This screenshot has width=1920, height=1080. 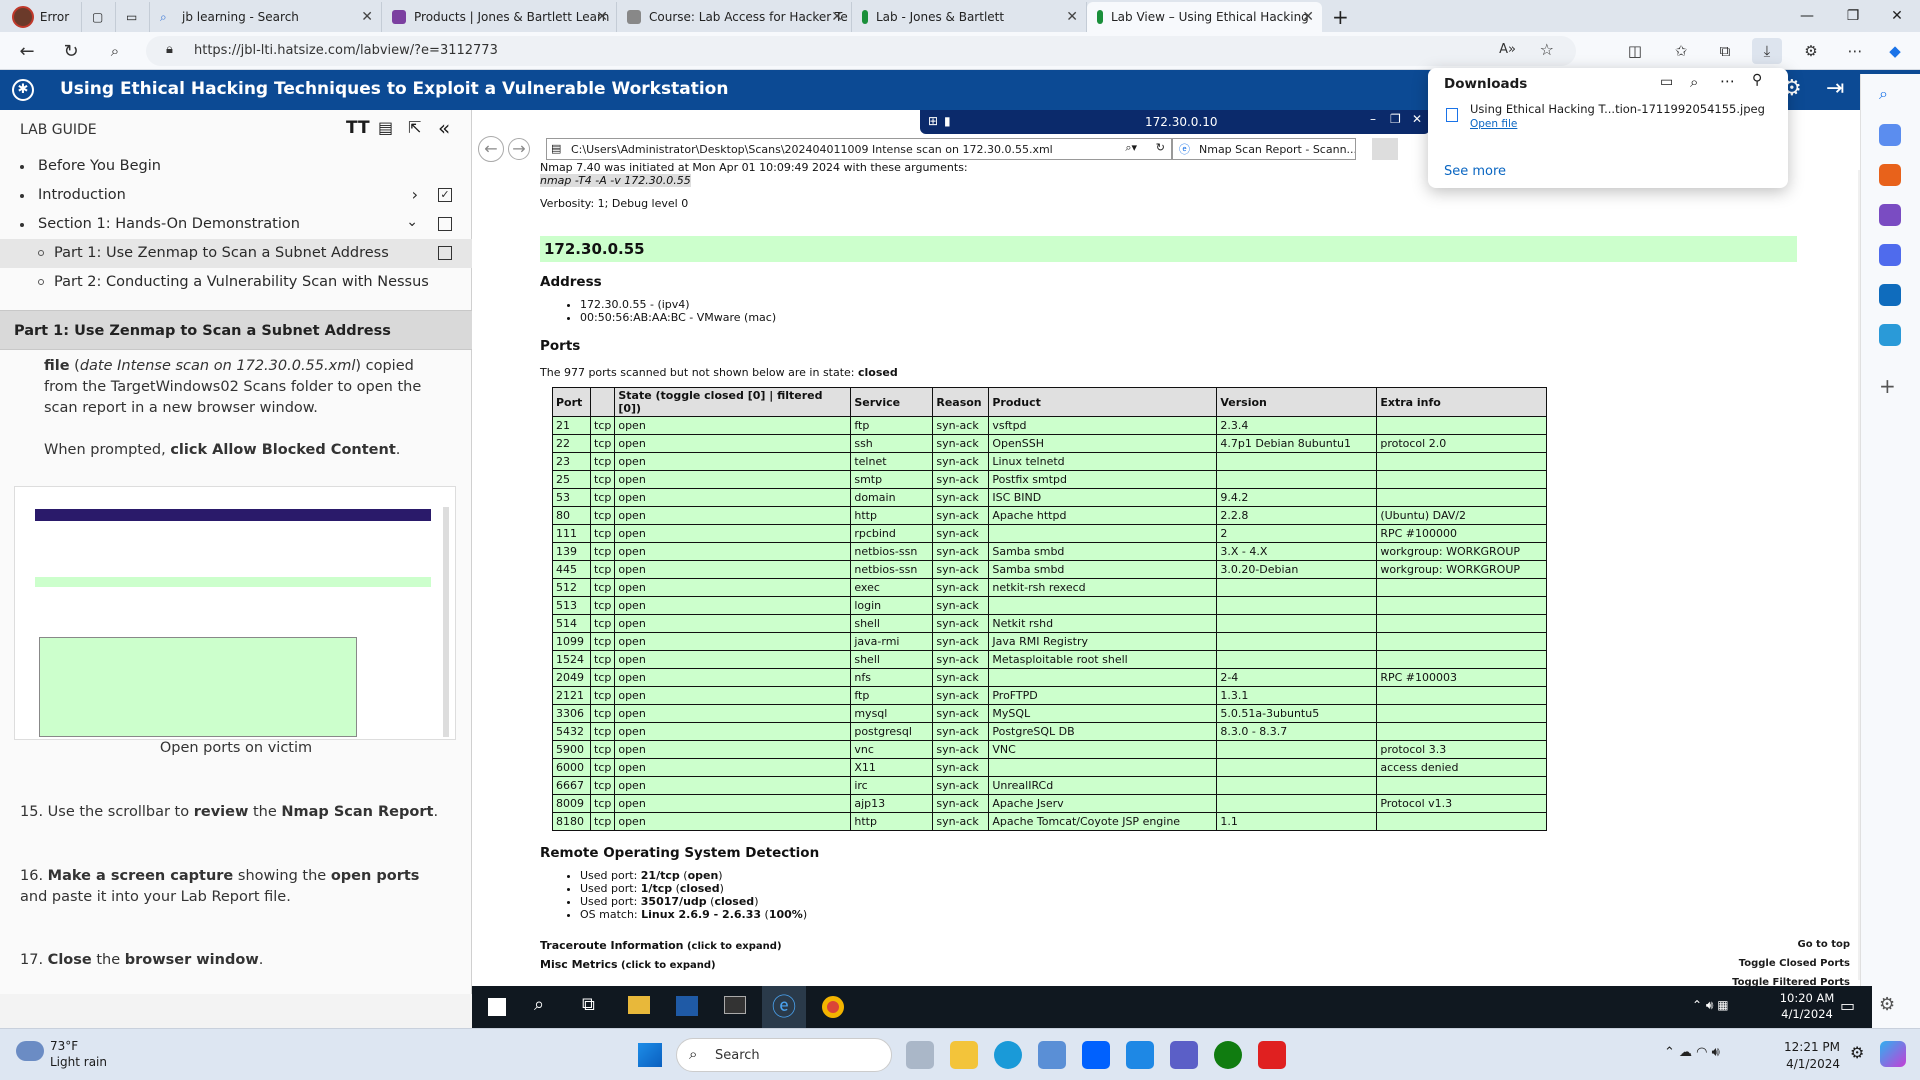 I want to click on ie-search-icon: ⌕▾, so click(x=1131, y=148).